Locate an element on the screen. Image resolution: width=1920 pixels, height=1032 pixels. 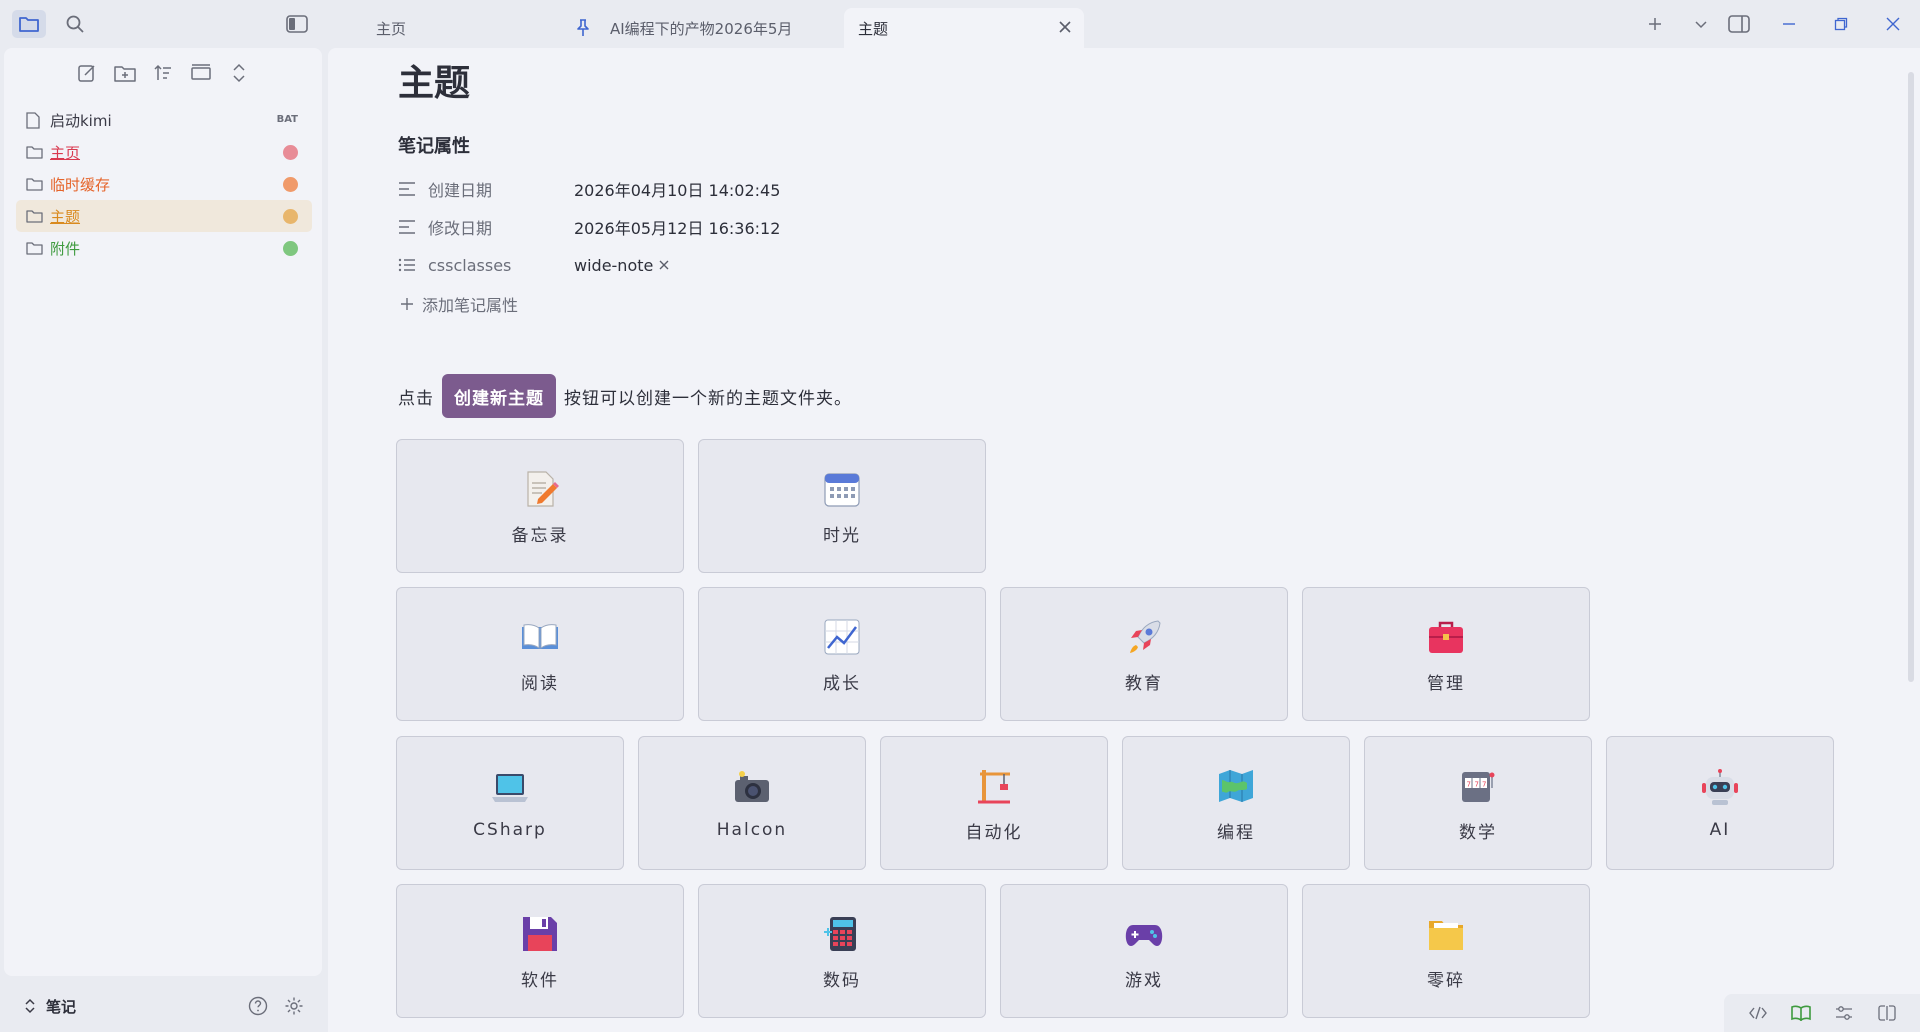
intro-after: 按钮可以创建一个新的主题文件夹。 is located at coordinates (708, 398).